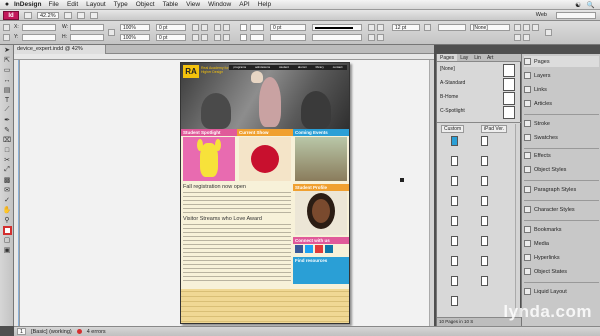 This screenshot has width=600, height=336. What do you see at coordinates (576, 15) in the screenshot?
I see `help-search-field` at bounding box center [576, 15].